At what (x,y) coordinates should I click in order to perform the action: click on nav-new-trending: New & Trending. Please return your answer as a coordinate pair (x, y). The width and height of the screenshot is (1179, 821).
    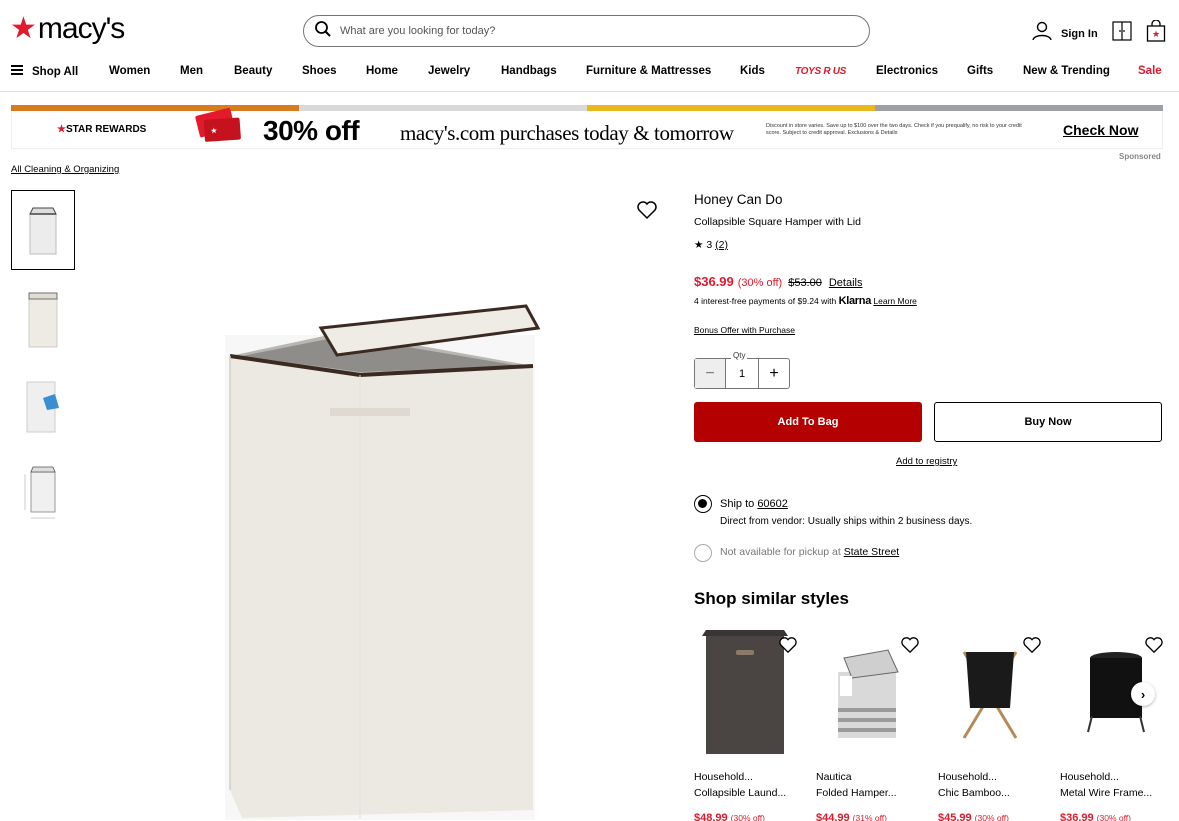
    Looking at the image, I should click on (1066, 71).